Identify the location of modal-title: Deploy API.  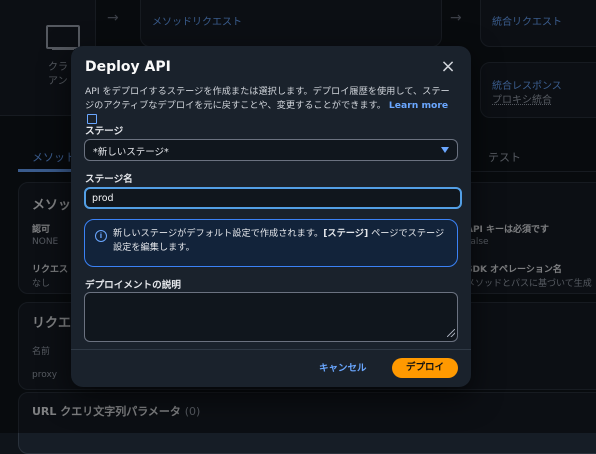
(128, 67).